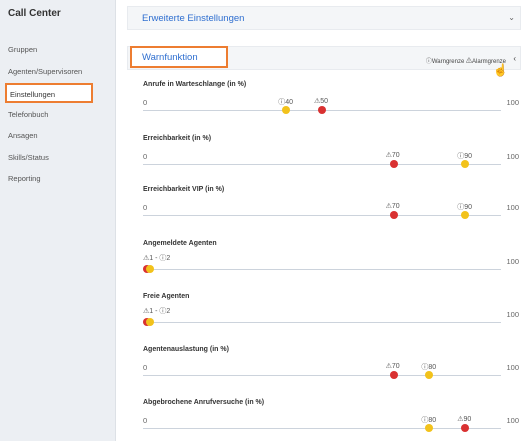 The height and width of the screenshot is (447, 525). Describe the element at coordinates (33, 94) in the screenshot. I see `sidebar-item-label: Einstellungen` at that location.